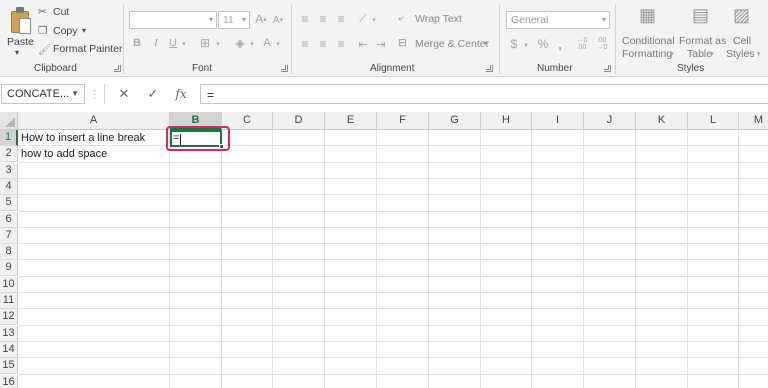  What do you see at coordinates (94, 121) in the screenshot?
I see `column-header-a: A` at bounding box center [94, 121].